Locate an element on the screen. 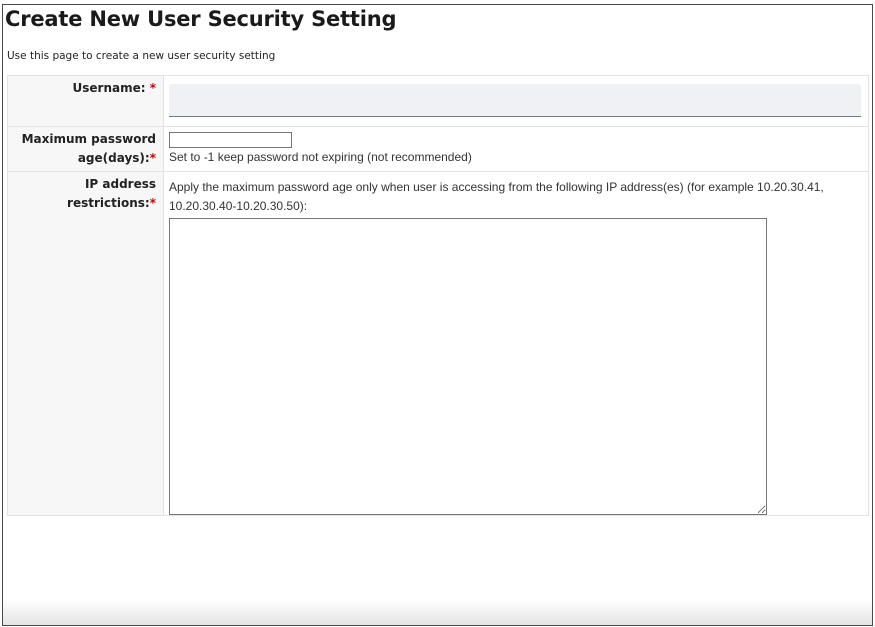 The width and height of the screenshot is (875, 627). form-row-username: Username: * is located at coordinates (438, 101).